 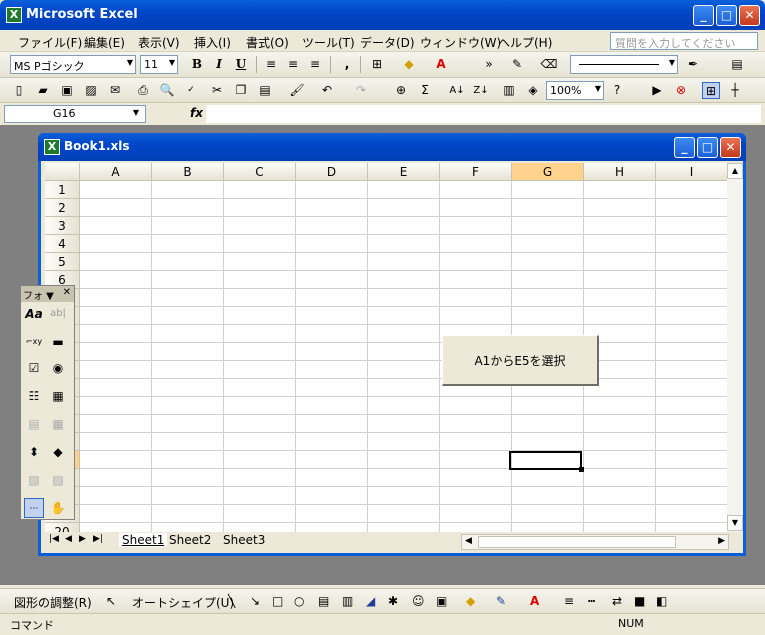 What do you see at coordinates (244, 540) in the screenshot?
I see `sheet-tab-3: Sheet3` at bounding box center [244, 540].